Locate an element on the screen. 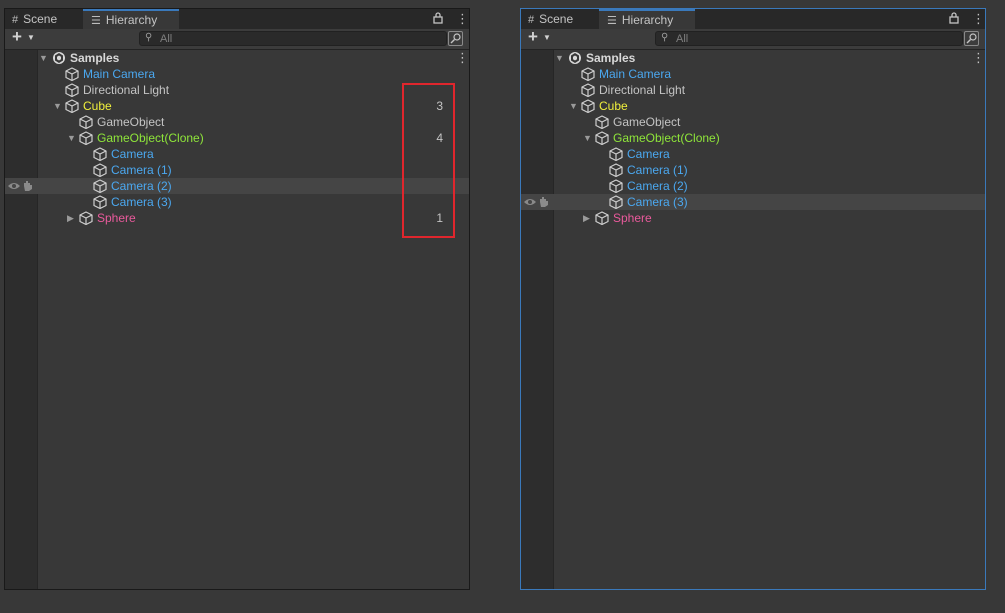 The width and height of the screenshot is (1005, 613). hierarchy-list-icon: ☰ is located at coordinates (96, 21).